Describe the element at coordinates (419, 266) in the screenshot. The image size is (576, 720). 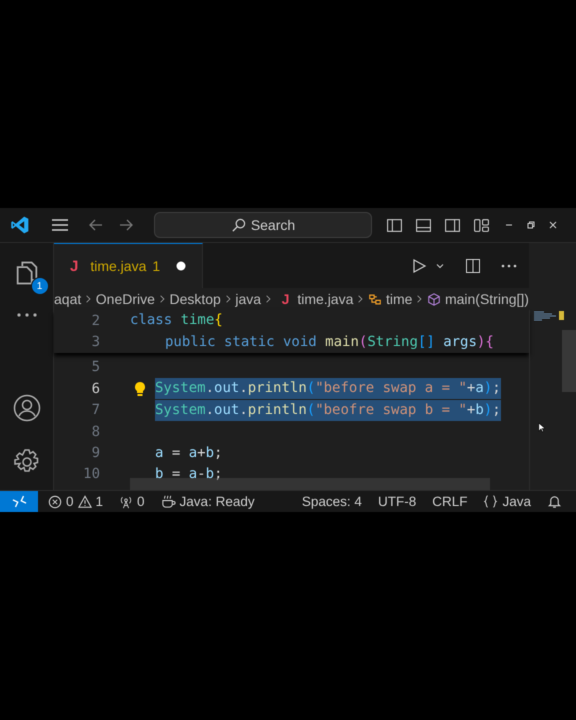
I see `run-icon` at that location.